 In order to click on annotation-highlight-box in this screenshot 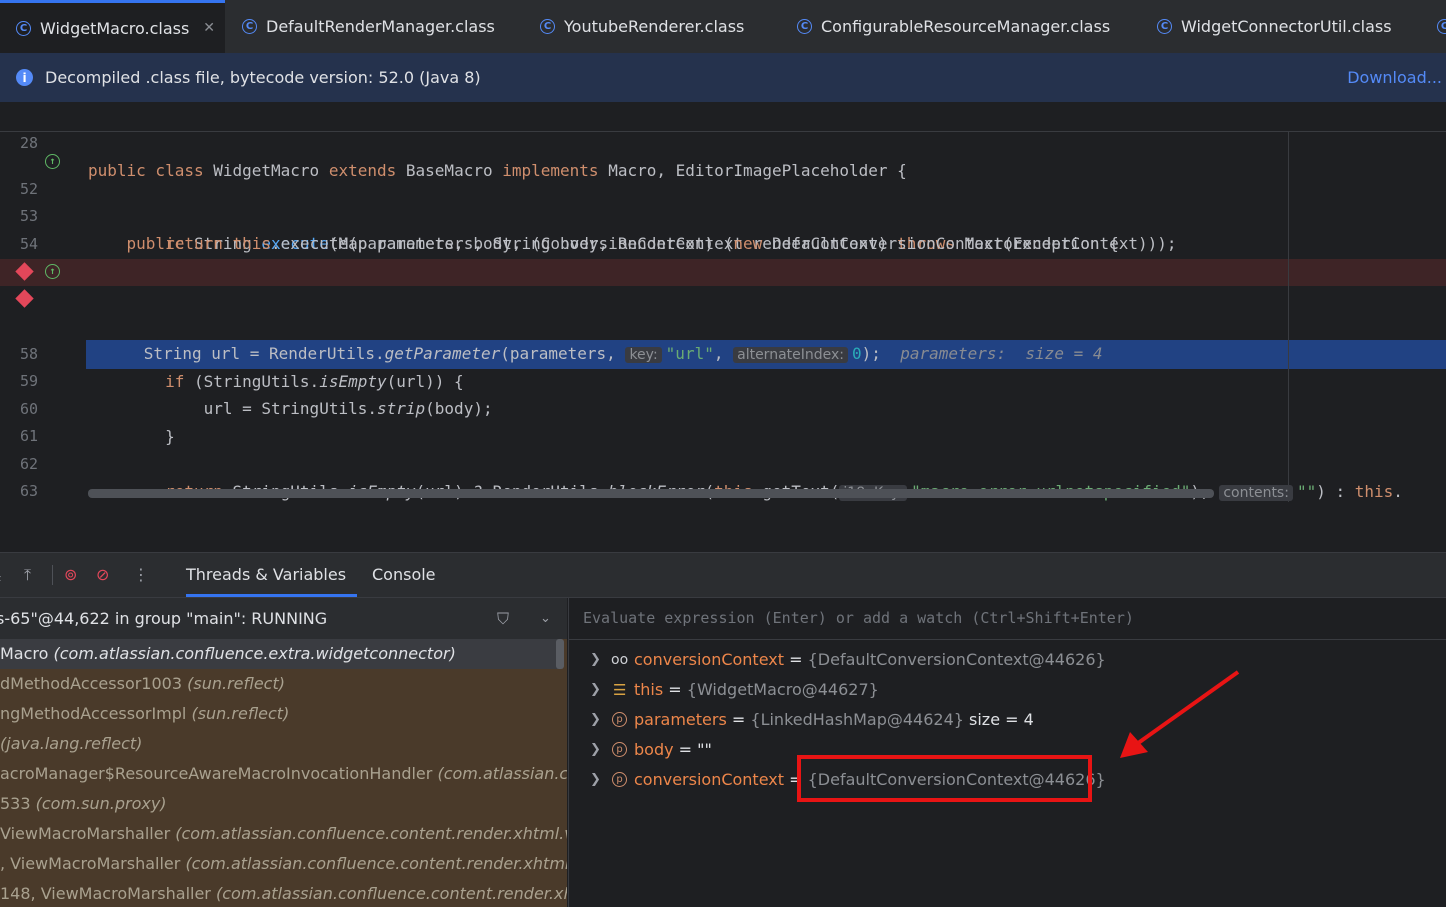, I will do `click(944, 778)`.